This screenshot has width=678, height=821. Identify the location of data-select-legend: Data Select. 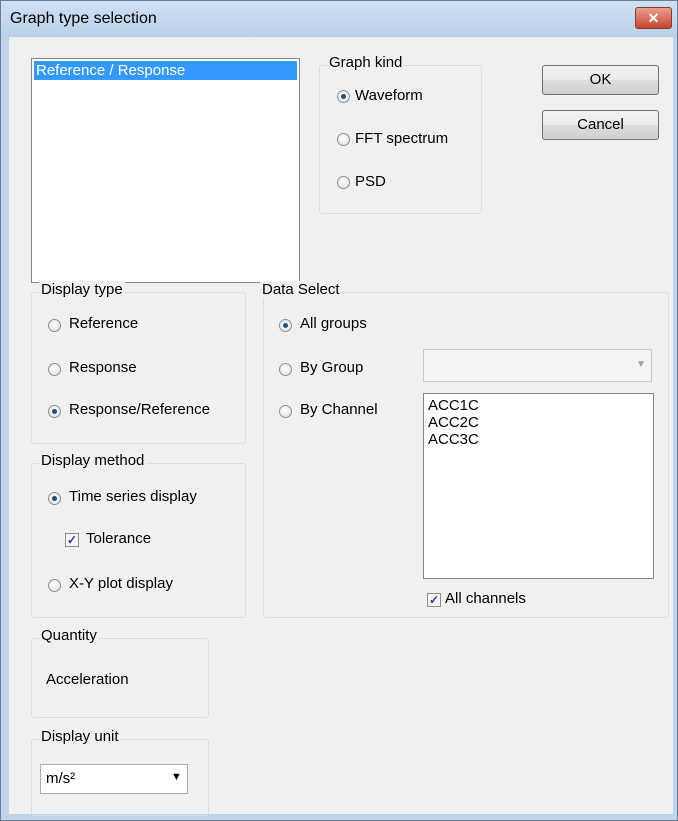
(301, 289).